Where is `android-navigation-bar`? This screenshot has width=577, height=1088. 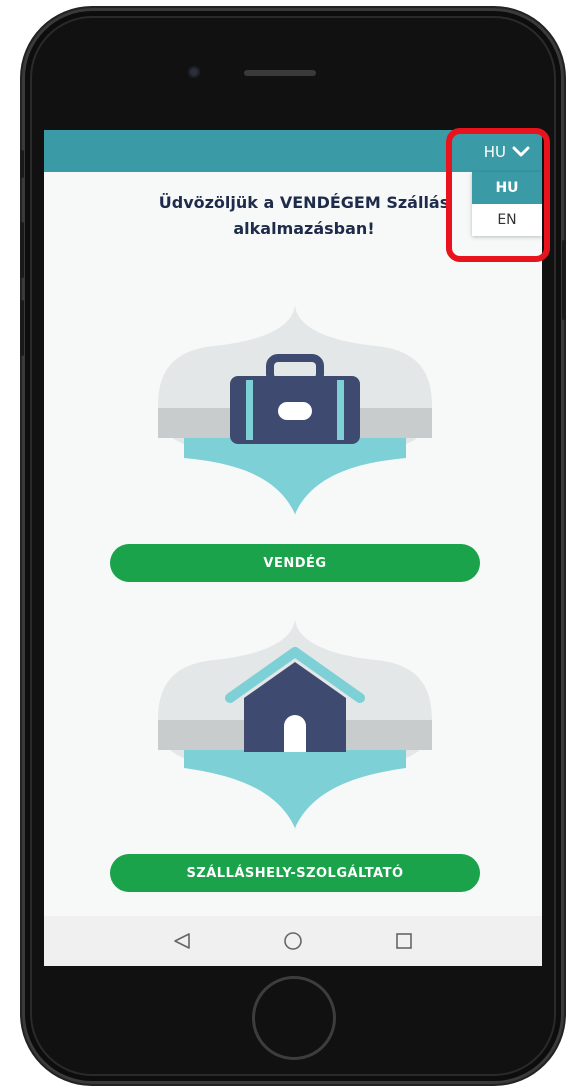
android-navigation-bar is located at coordinates (293, 941).